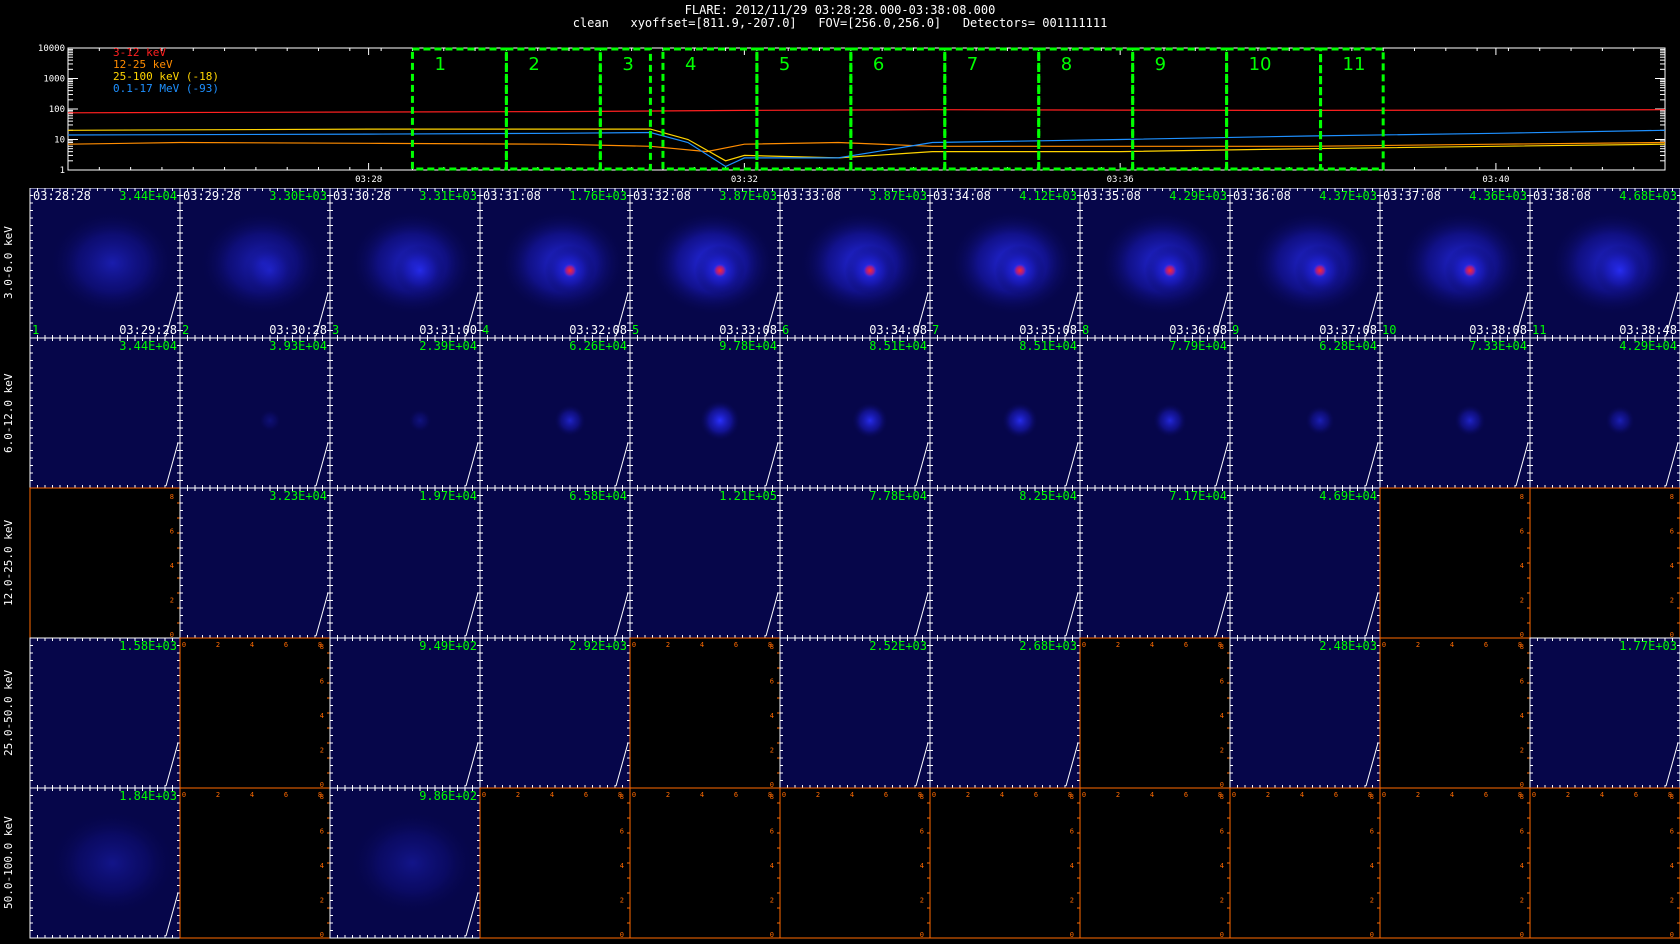 The width and height of the screenshot is (1680, 944). Describe the element at coordinates (62, 171) in the screenshot. I see `y-tick-label: 1` at that location.